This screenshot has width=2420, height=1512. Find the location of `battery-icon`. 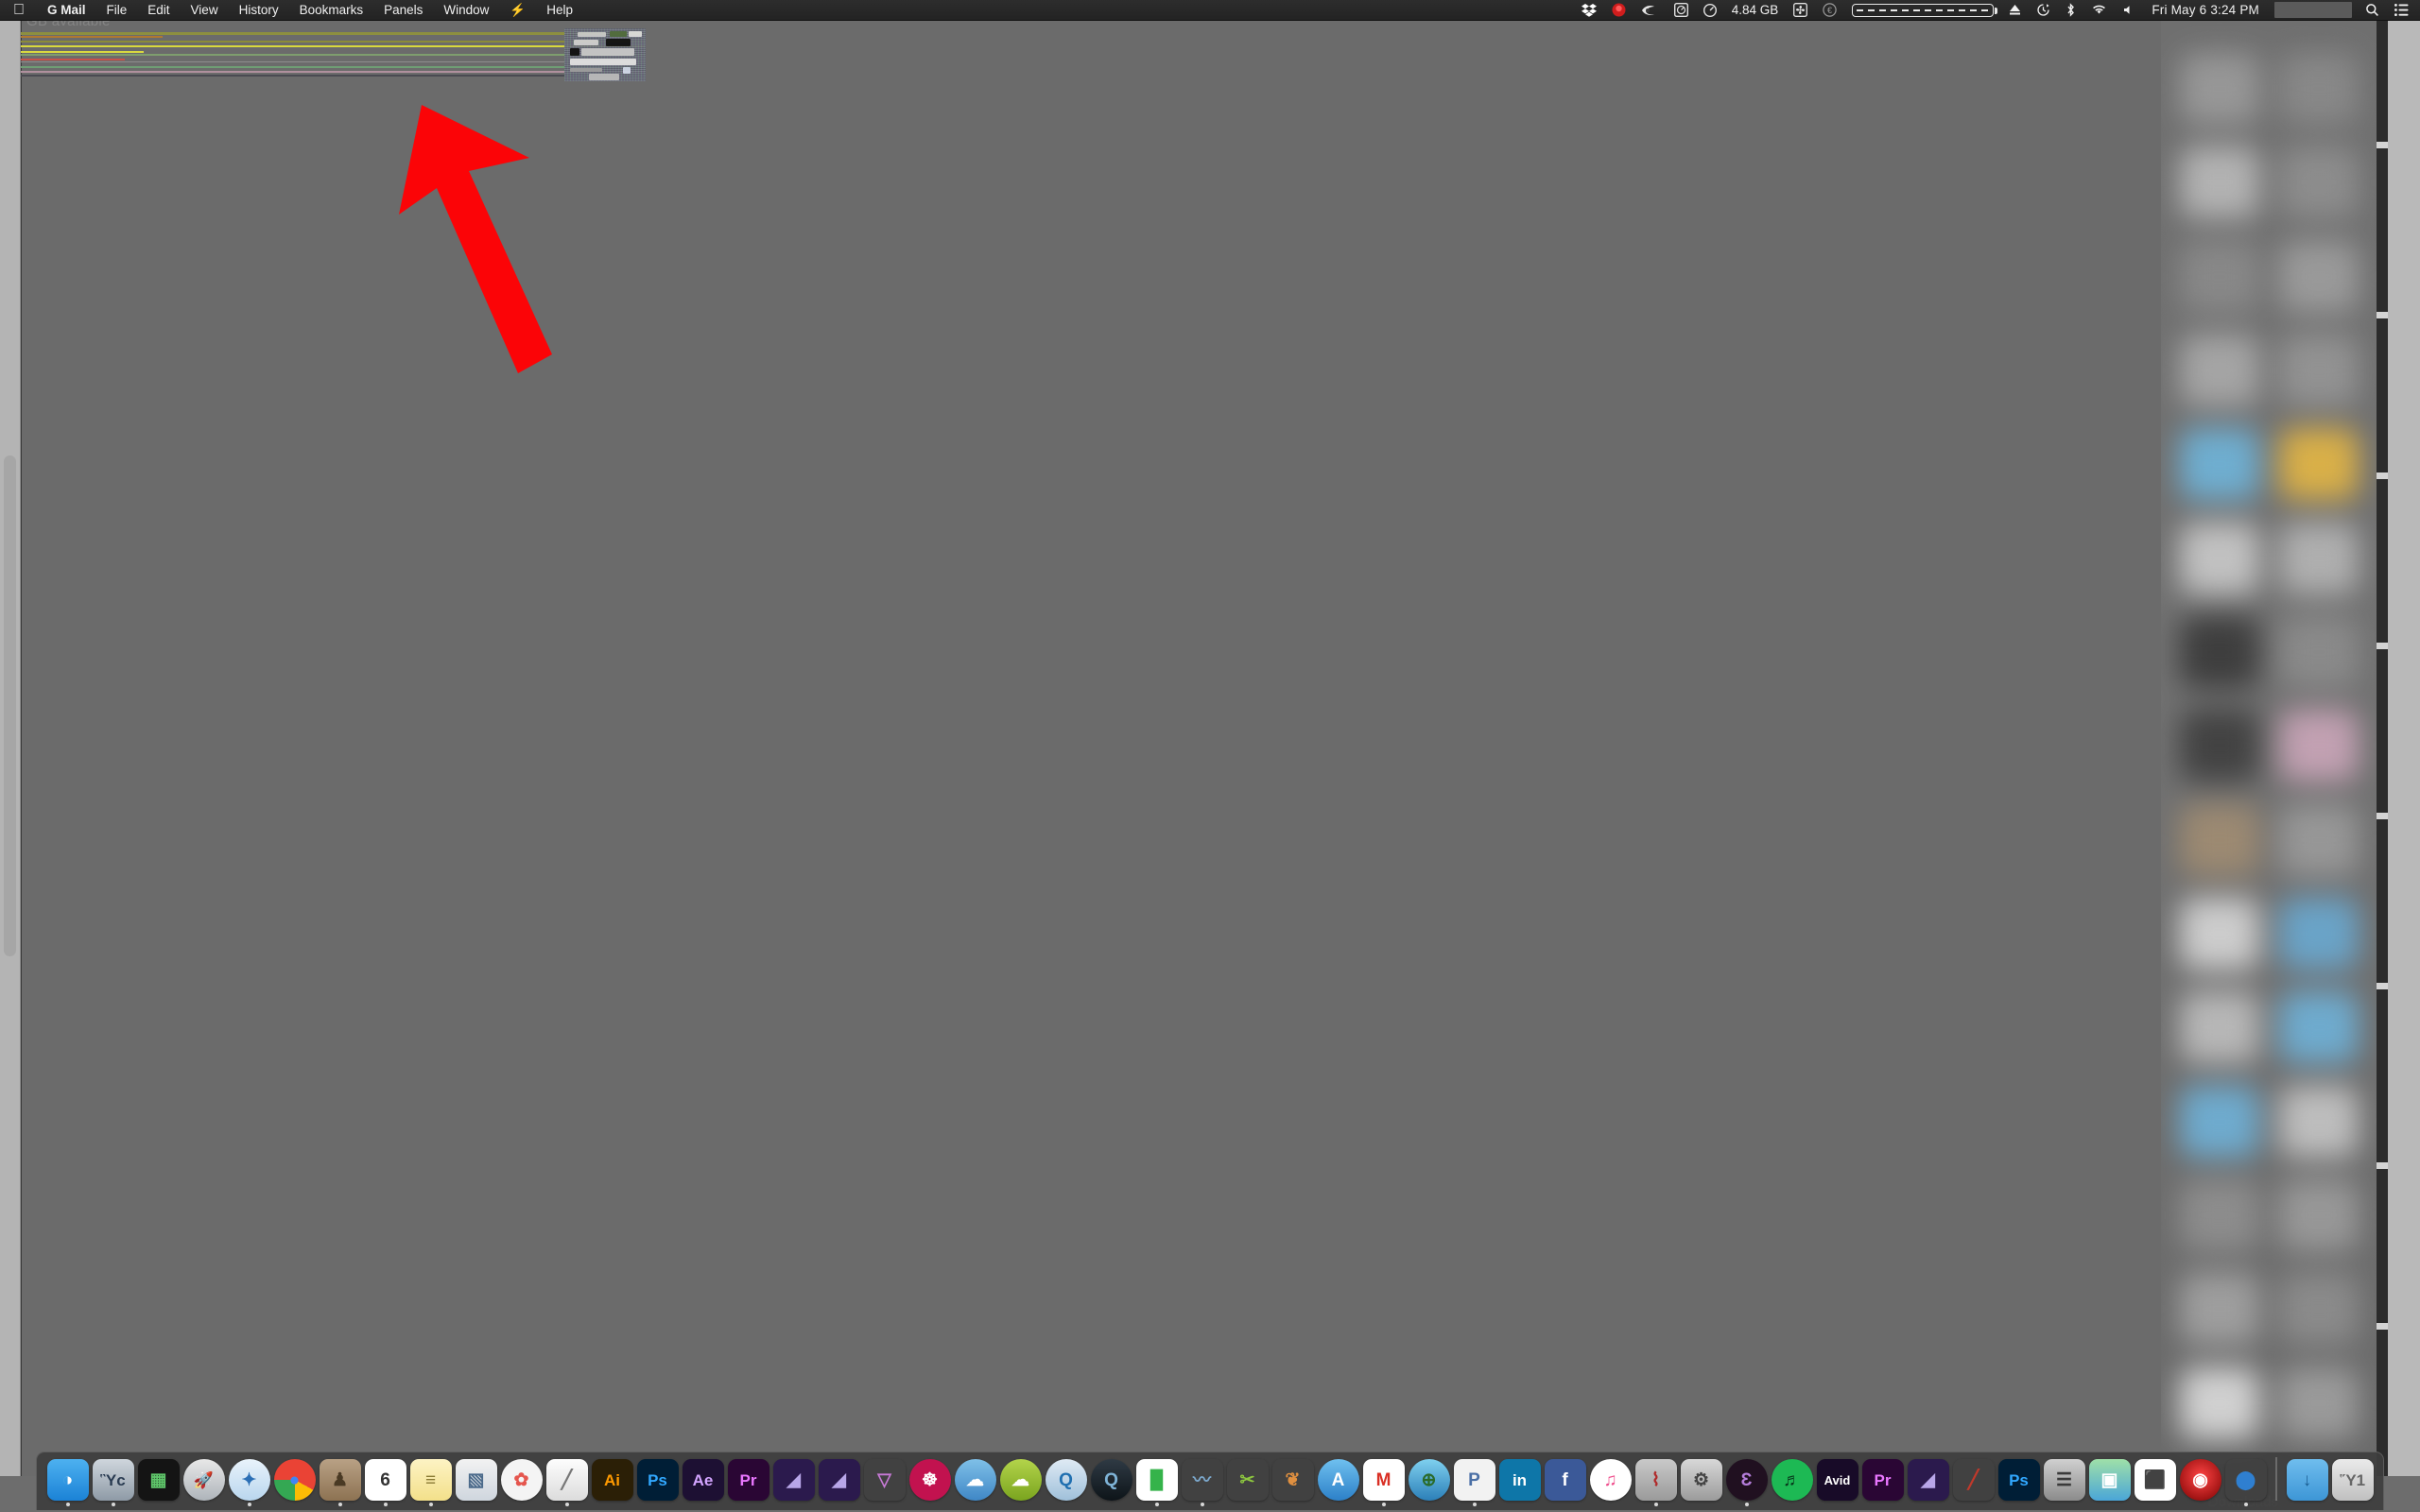

battery-icon is located at coordinates (1925, 10).